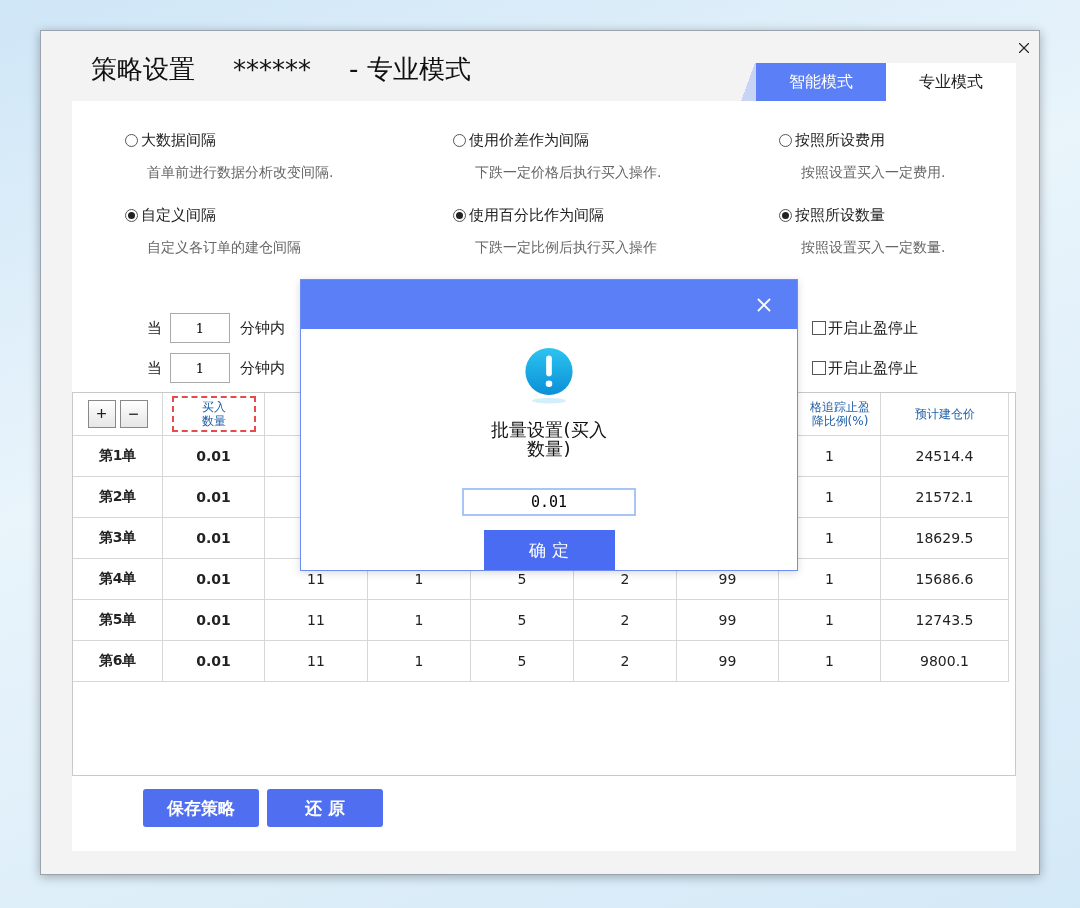 The height and width of the screenshot is (908, 1080). Describe the element at coordinates (944, 414) in the screenshot. I see `column-header: 预计建仓价` at that location.